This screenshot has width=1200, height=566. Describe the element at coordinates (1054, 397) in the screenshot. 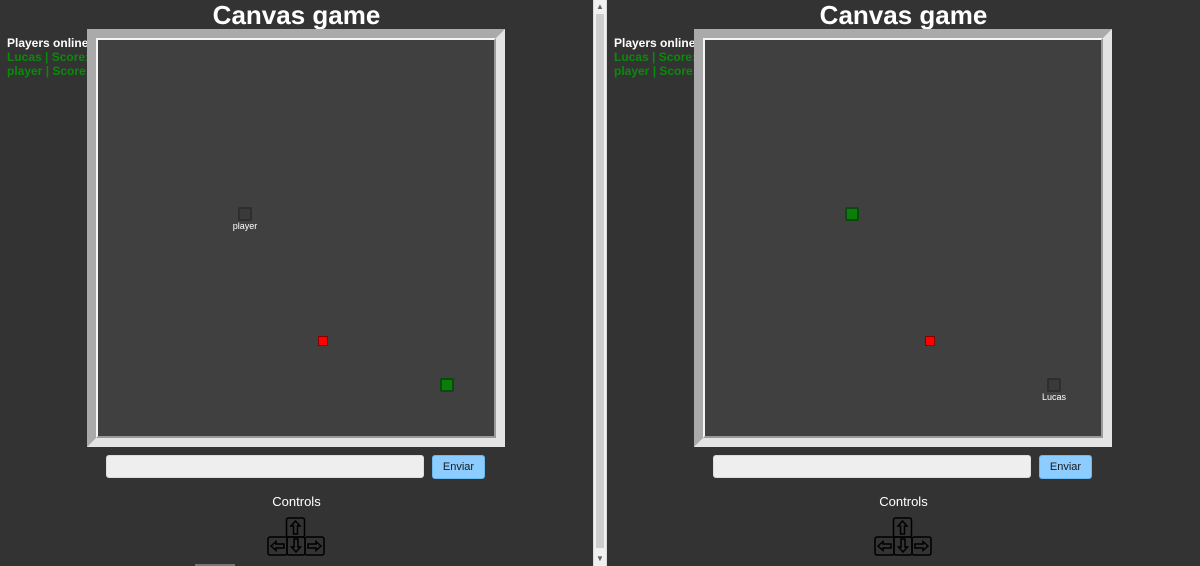

I see `player-name-label: Lucas` at that location.